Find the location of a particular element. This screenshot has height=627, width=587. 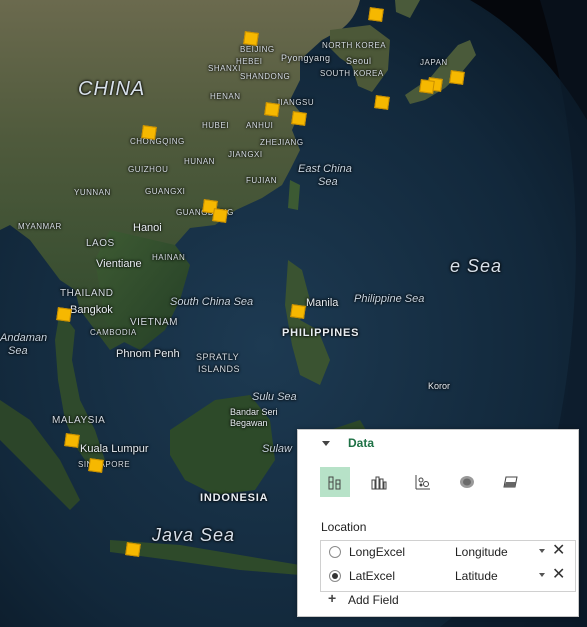

clustered-column-button is located at coordinates (379, 482).